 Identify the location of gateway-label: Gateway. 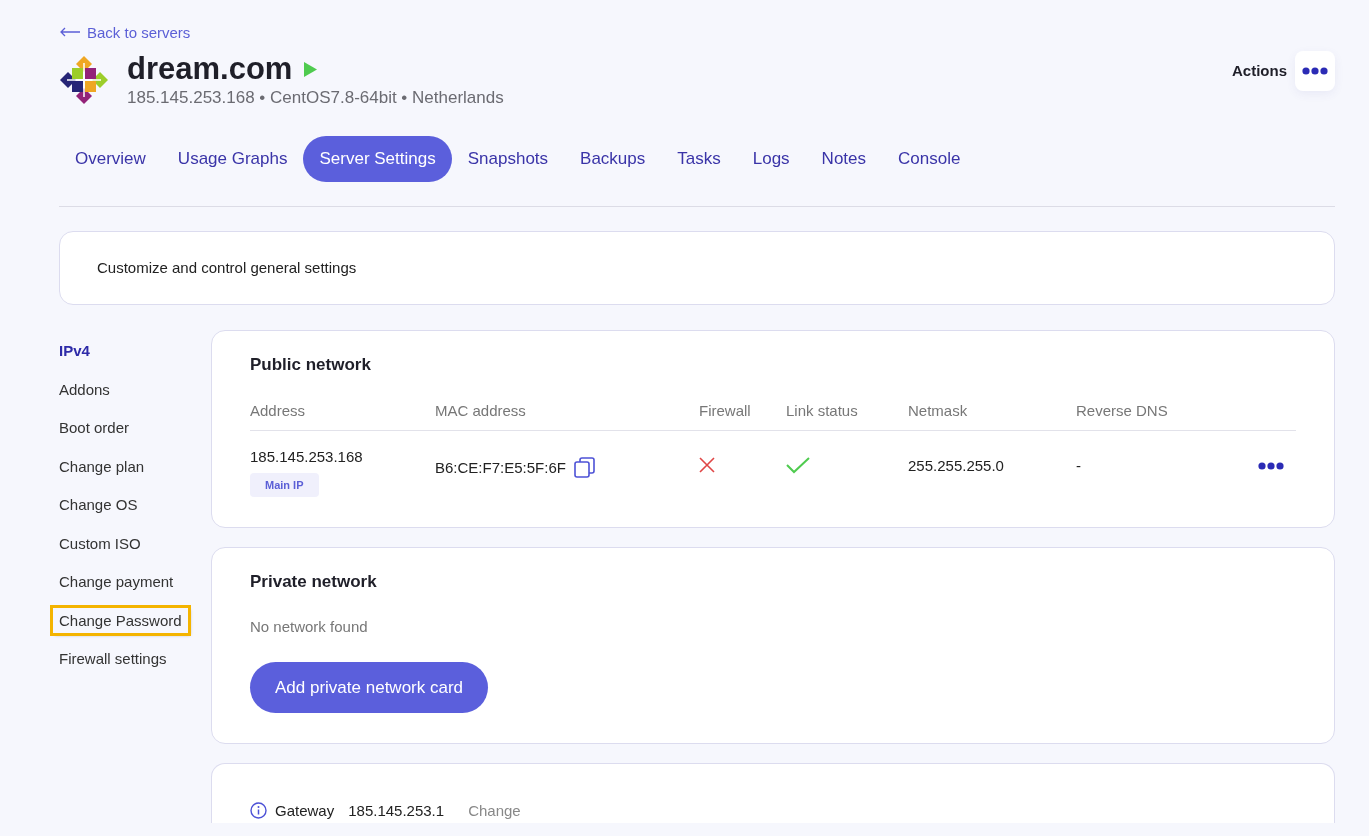
(305, 810).